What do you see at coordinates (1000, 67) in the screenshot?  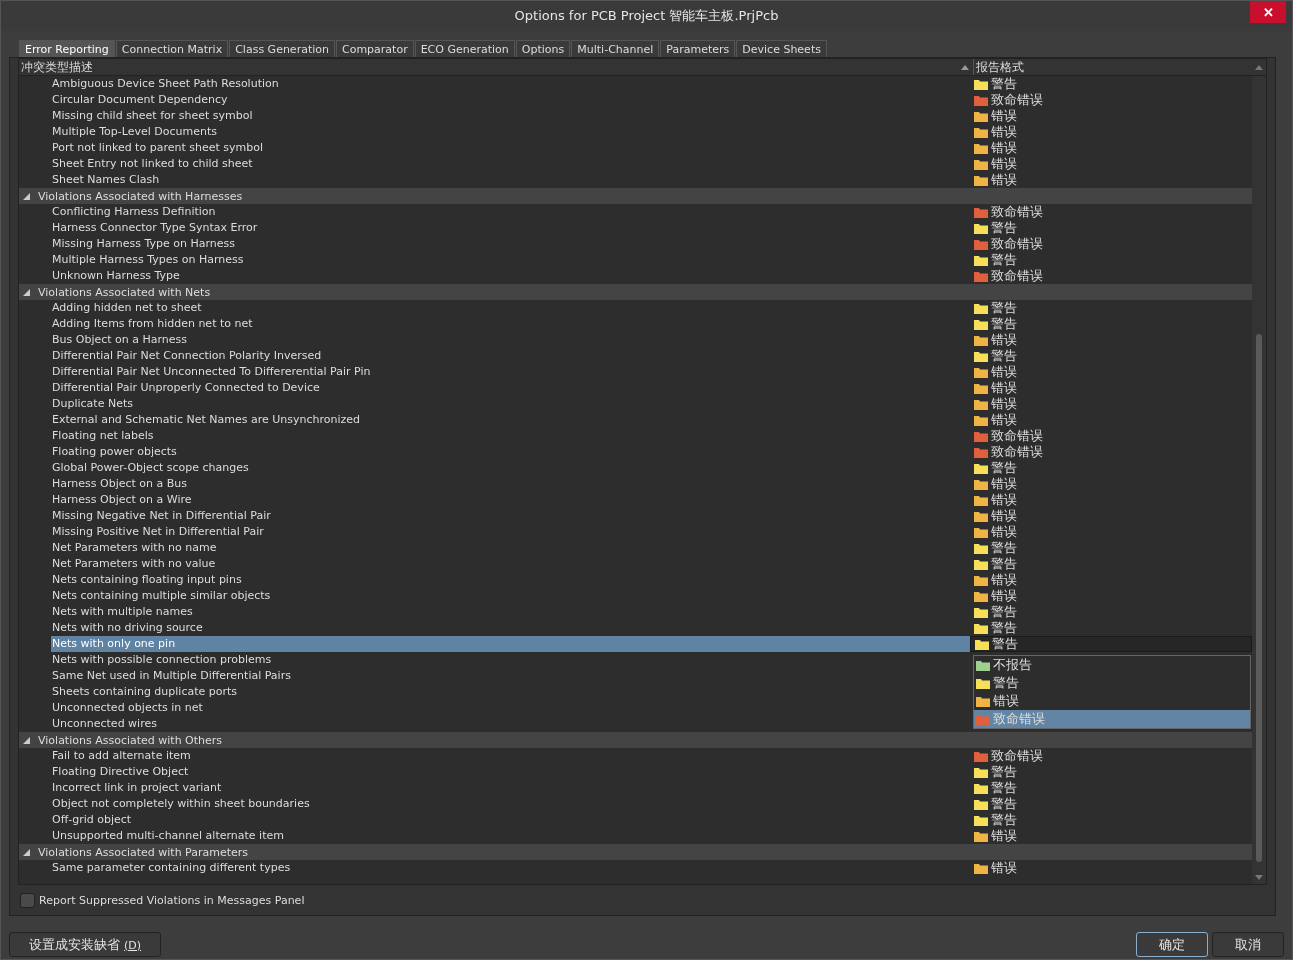 I see `column-header: 报告格式` at bounding box center [1000, 67].